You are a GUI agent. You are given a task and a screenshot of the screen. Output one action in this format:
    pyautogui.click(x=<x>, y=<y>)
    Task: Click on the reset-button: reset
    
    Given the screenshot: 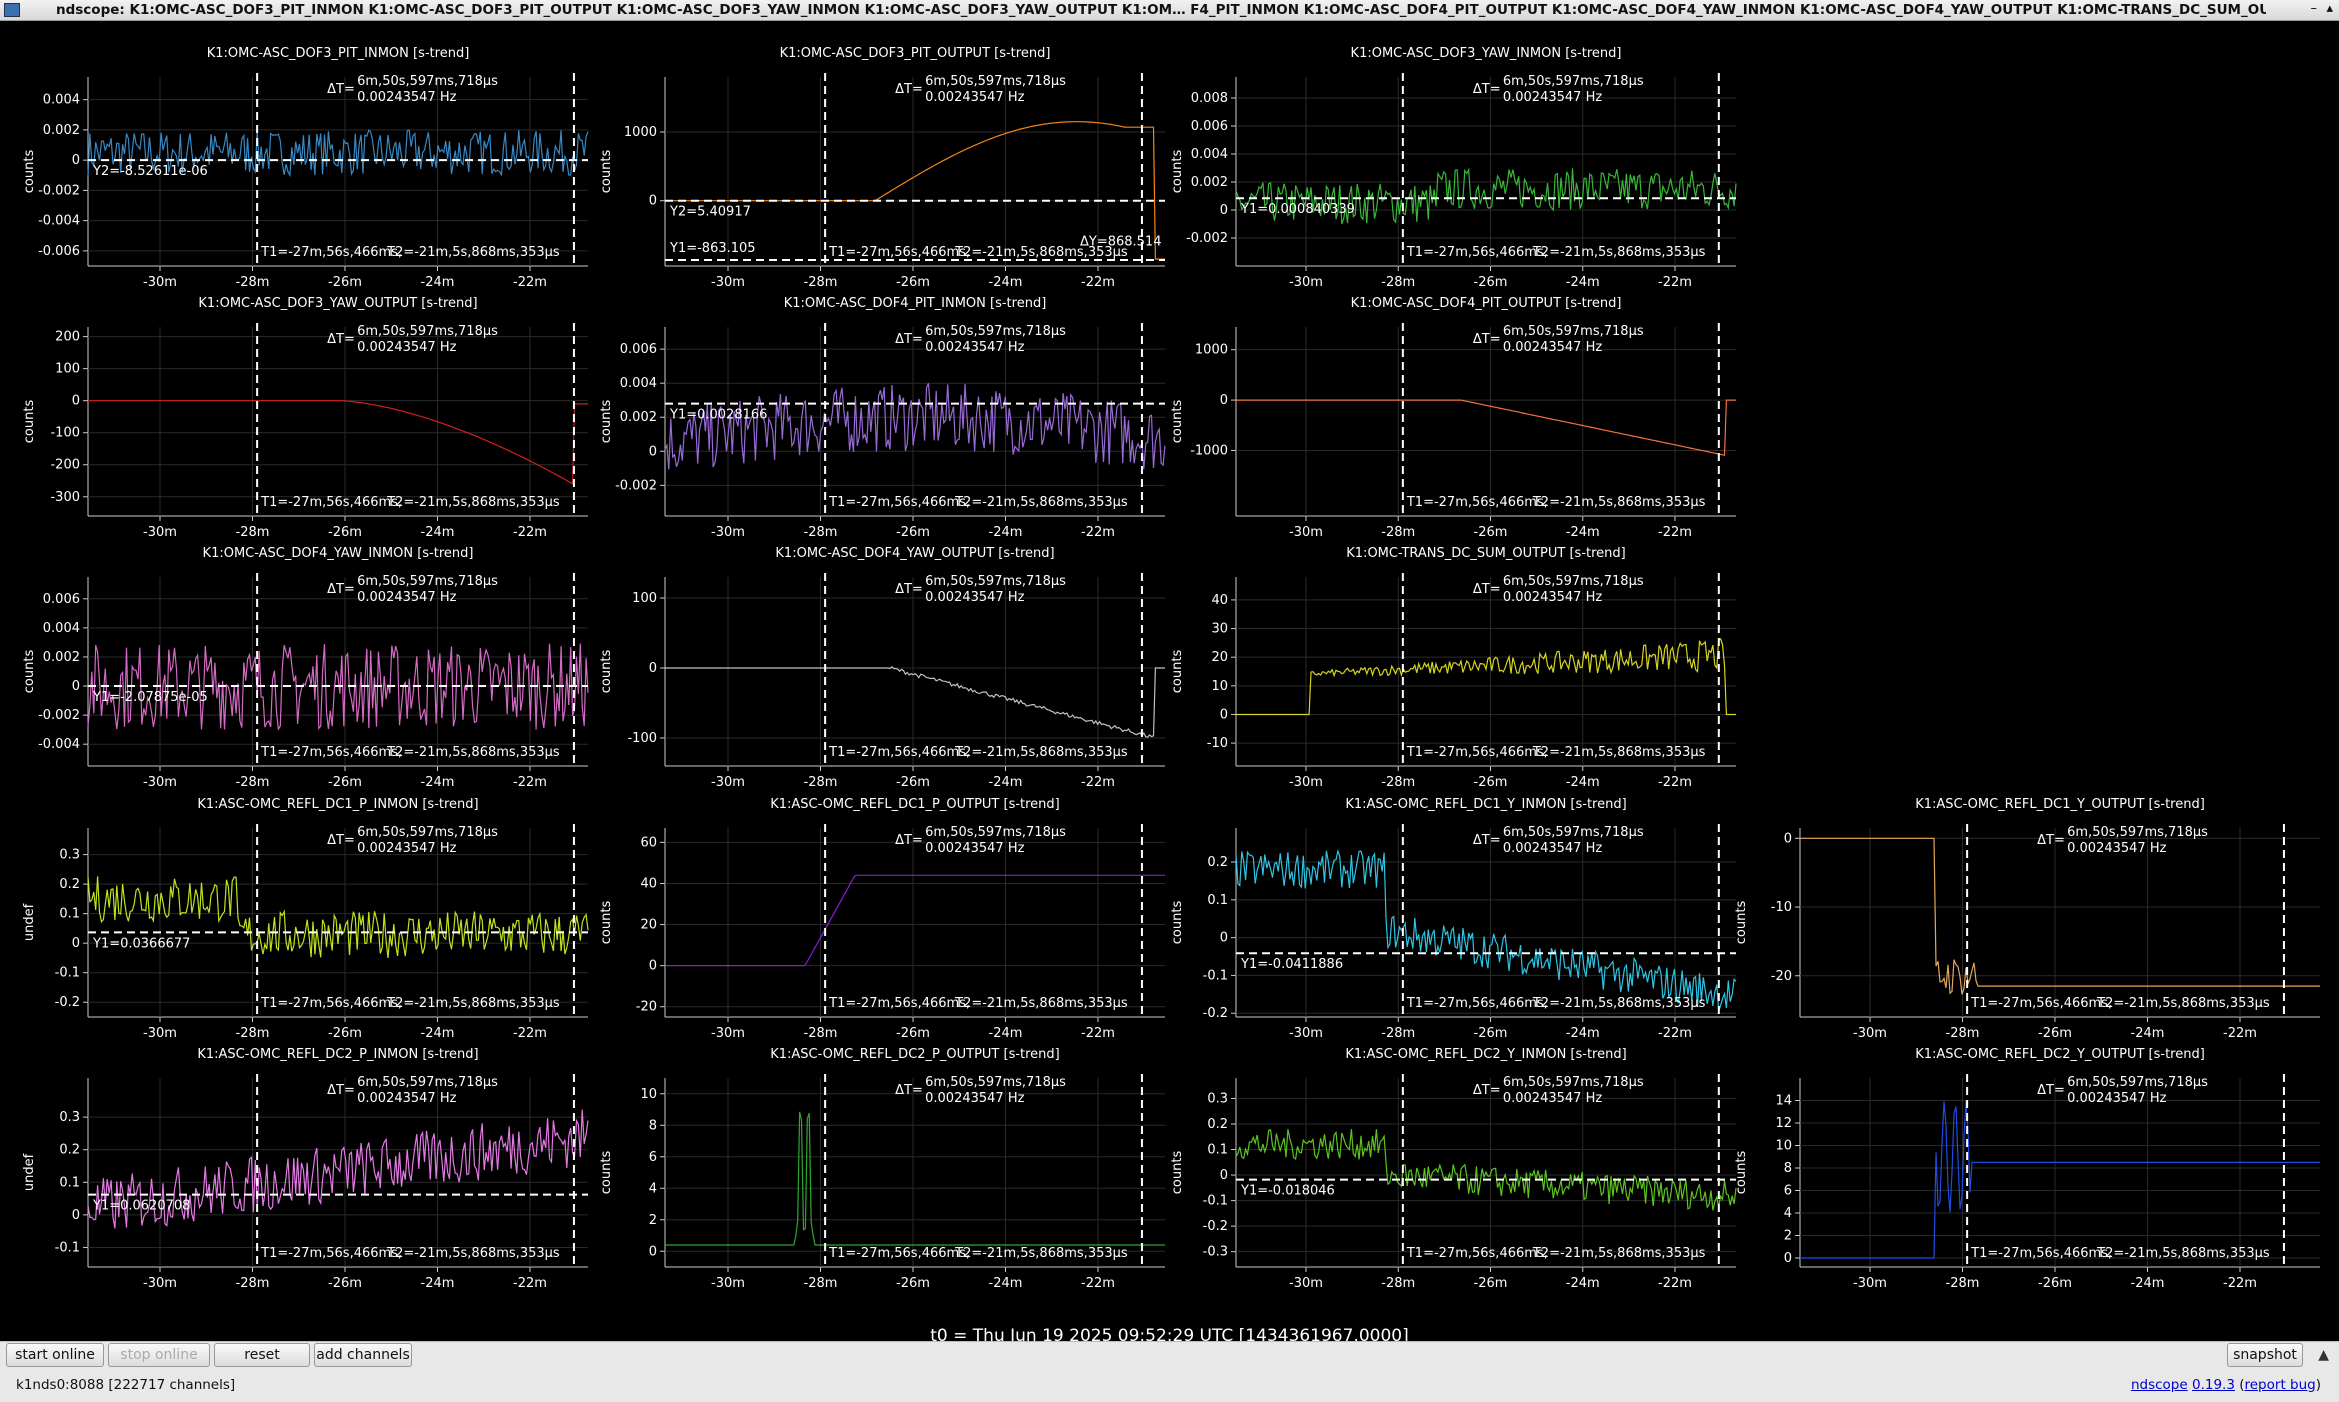 What is the action you would take?
    pyautogui.click(x=262, y=1355)
    